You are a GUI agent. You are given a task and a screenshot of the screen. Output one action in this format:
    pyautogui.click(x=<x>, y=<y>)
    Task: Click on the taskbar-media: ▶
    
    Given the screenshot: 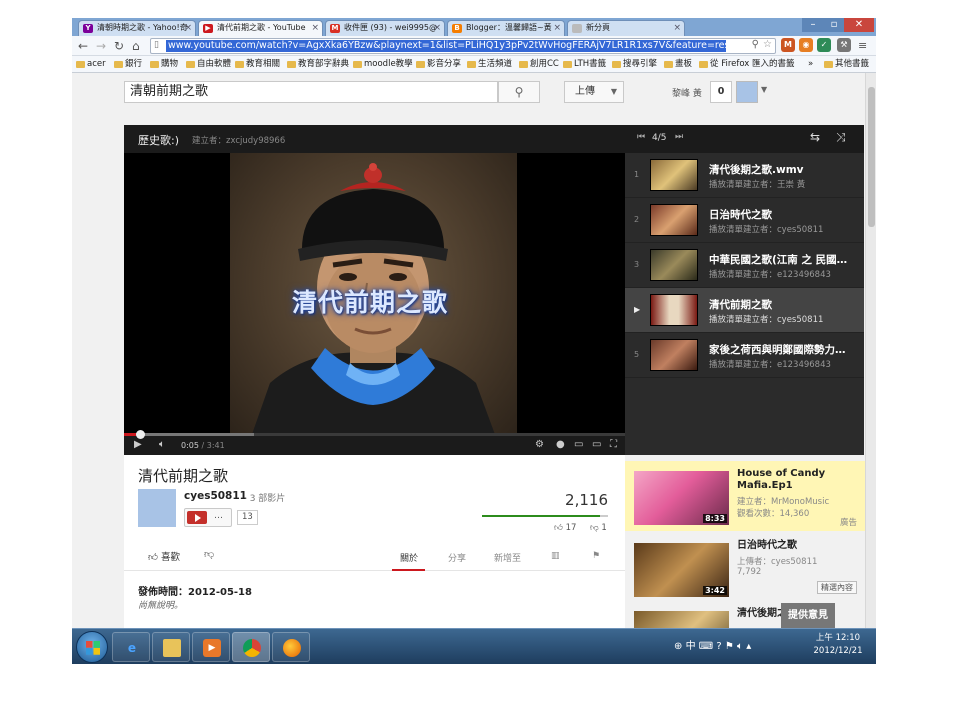 What is the action you would take?
    pyautogui.click(x=211, y=647)
    